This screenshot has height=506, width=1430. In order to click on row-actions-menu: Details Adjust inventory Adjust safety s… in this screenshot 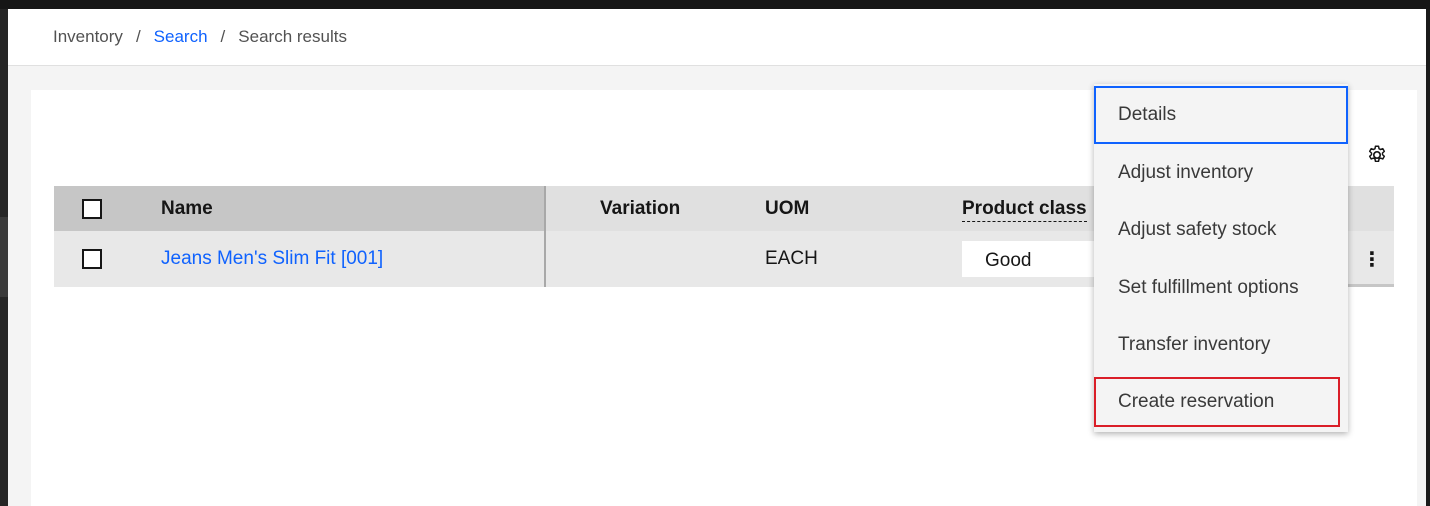, I will do `click(1221, 258)`.